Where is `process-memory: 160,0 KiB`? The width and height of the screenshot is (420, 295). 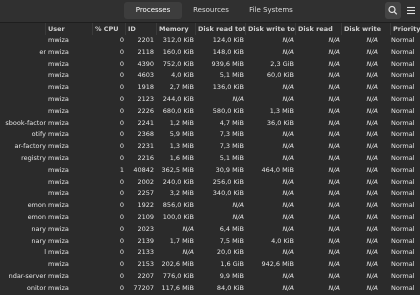
process-memory: 160,0 KiB is located at coordinates (178, 51).